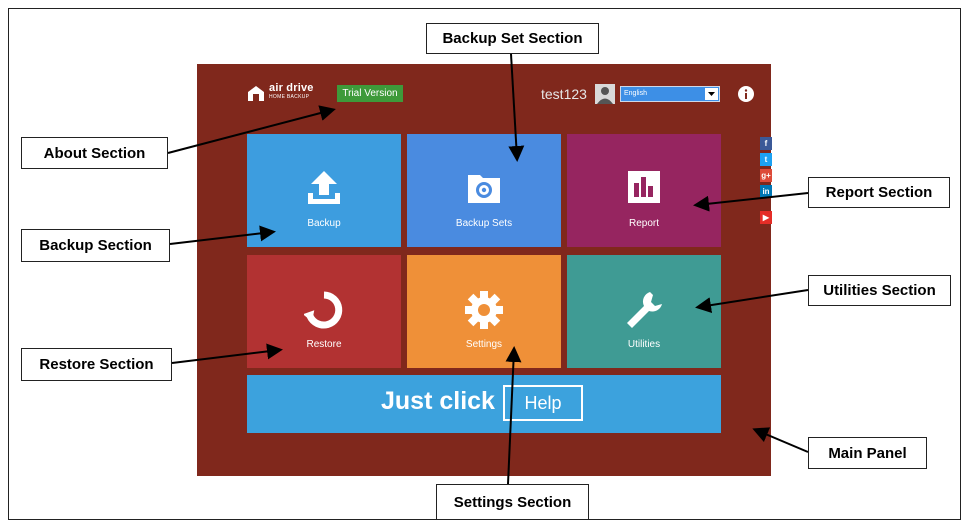 Image resolution: width=969 pixels, height=528 pixels. What do you see at coordinates (512, 502) in the screenshot?
I see `callout-settings: Settings Section` at bounding box center [512, 502].